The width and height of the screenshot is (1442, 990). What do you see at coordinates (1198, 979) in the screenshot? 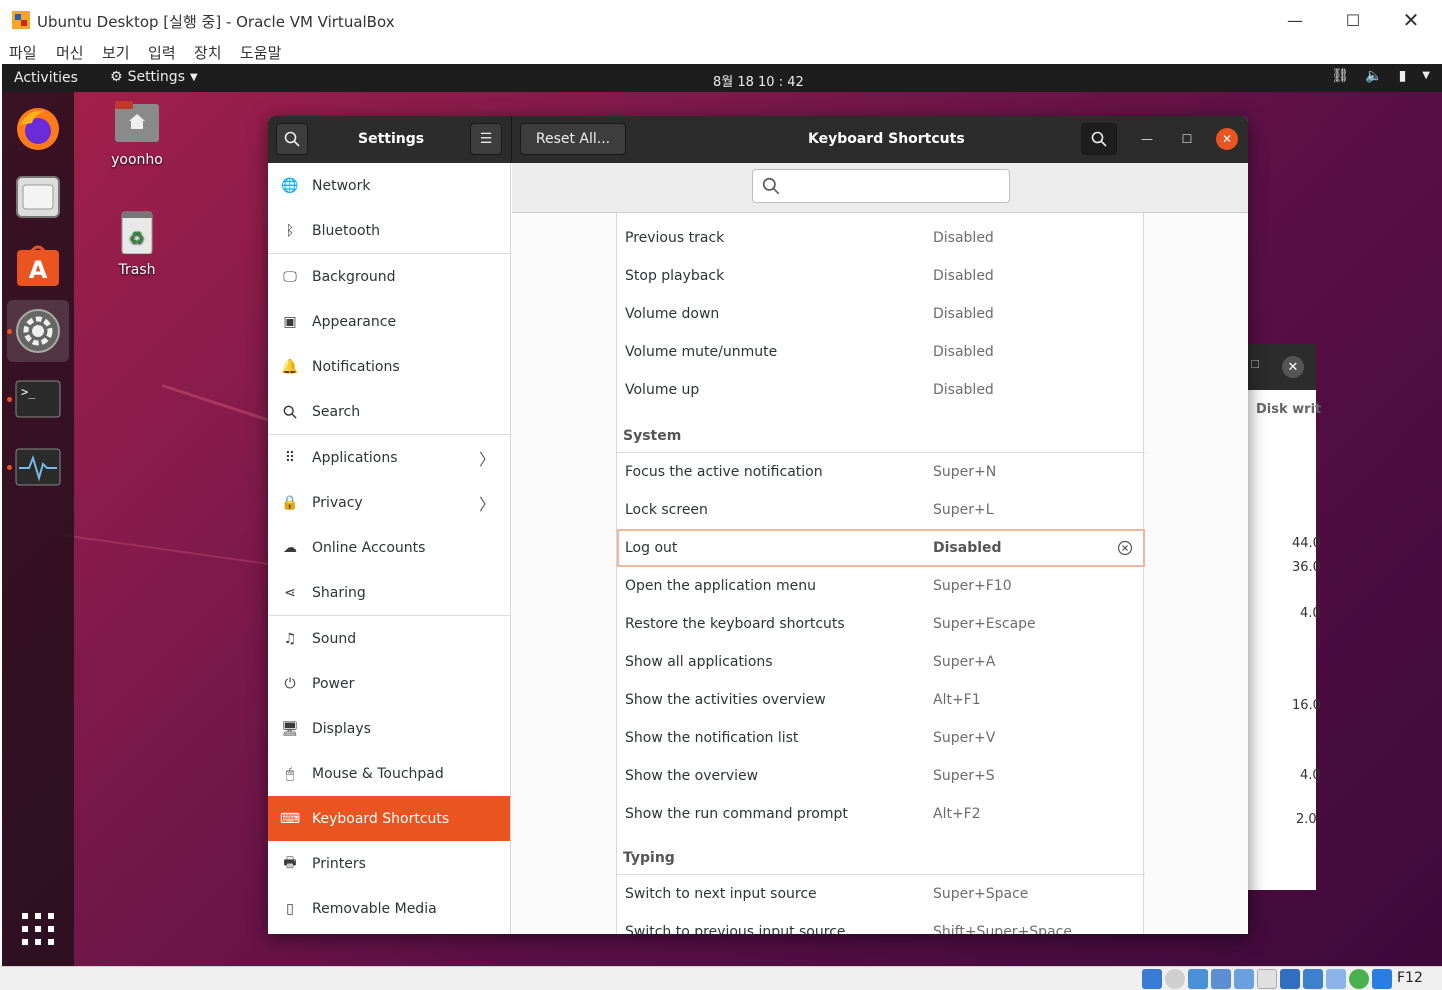
I see `audio-icon` at bounding box center [1198, 979].